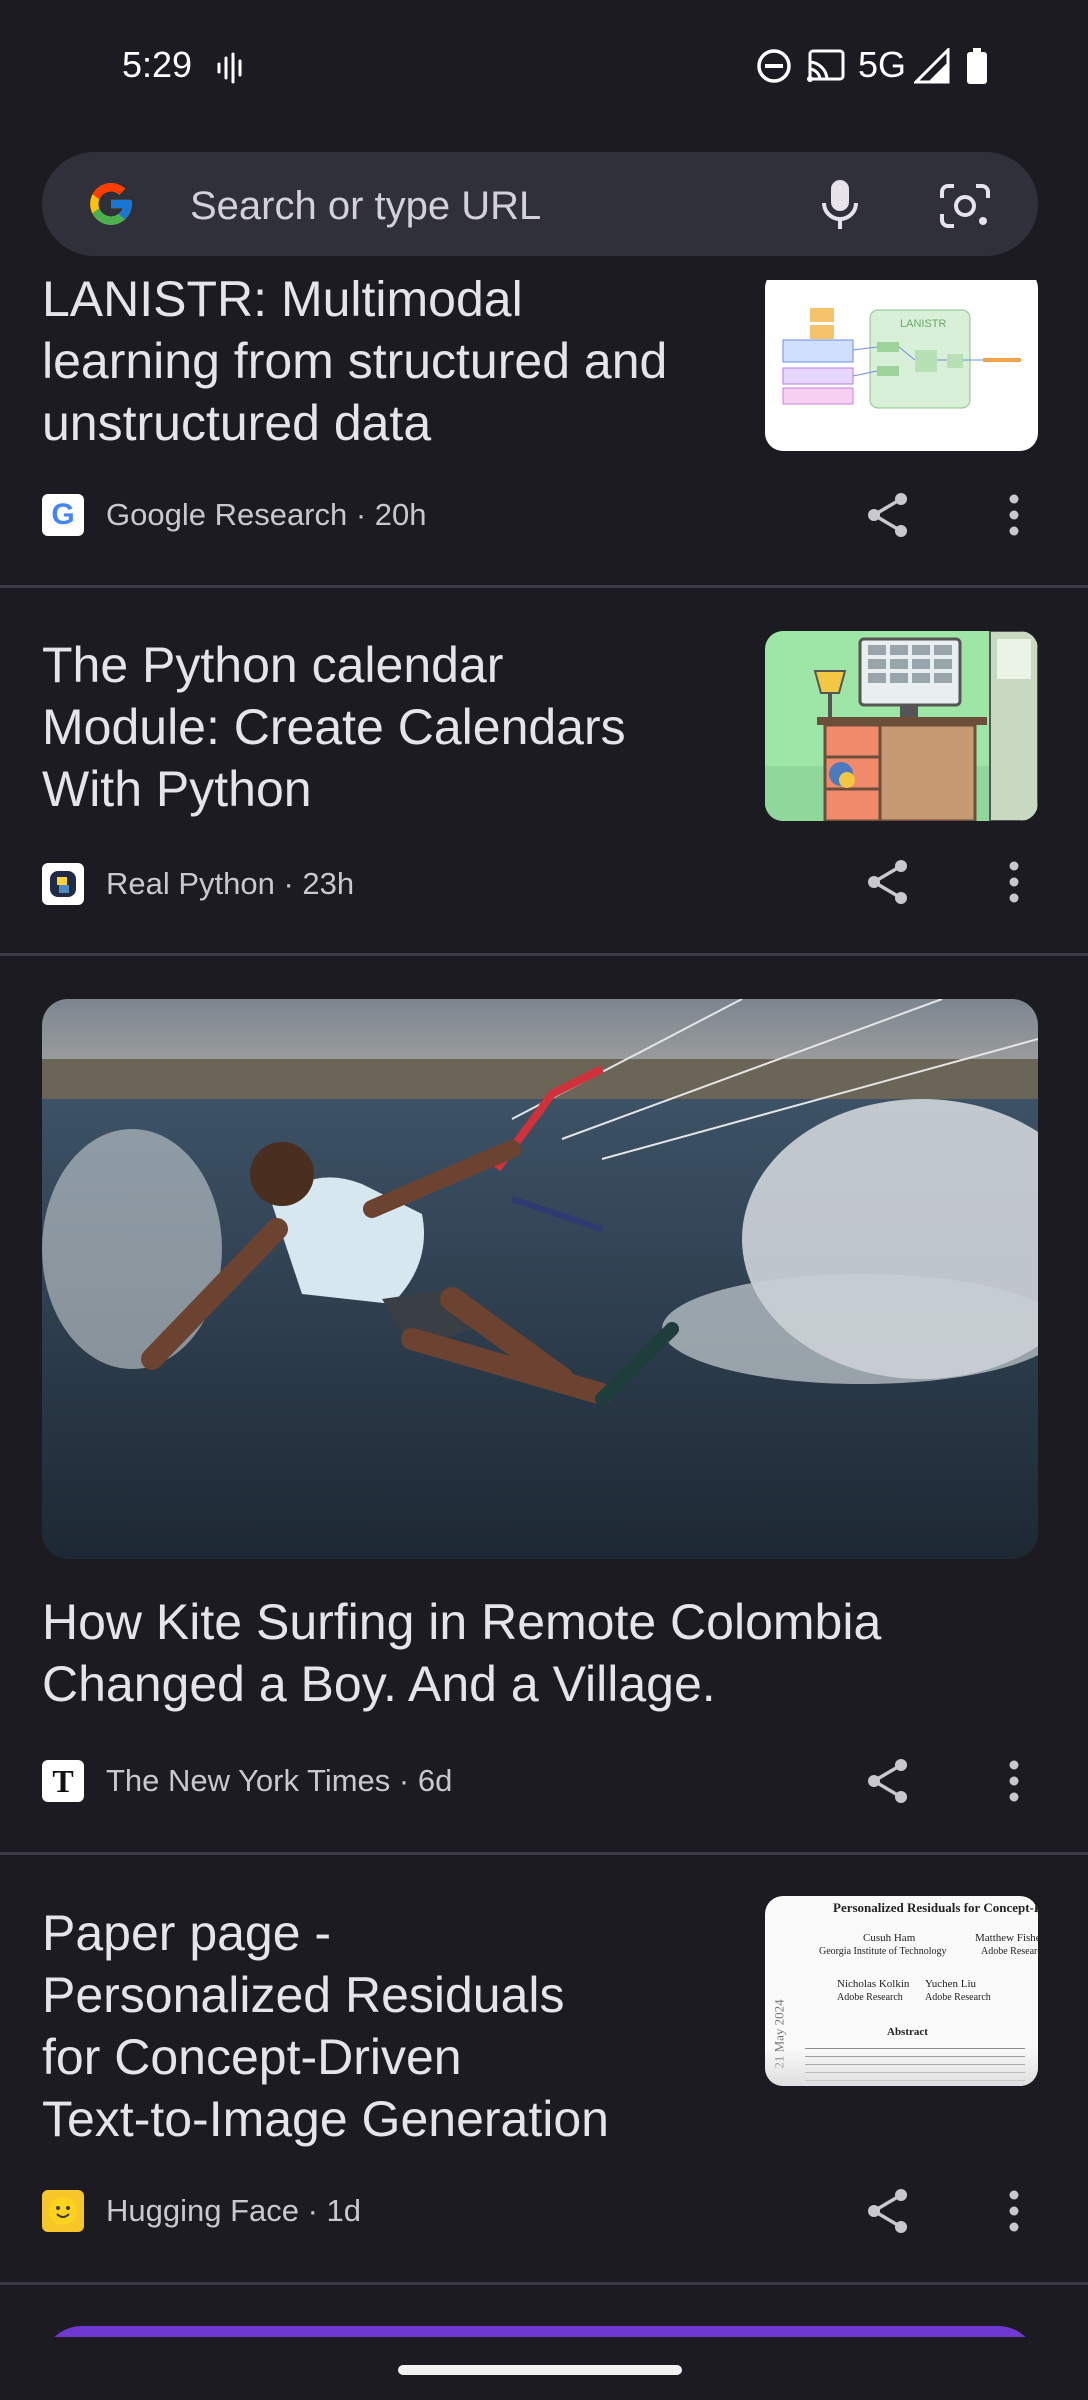 The width and height of the screenshot is (1088, 2400). I want to click on nyt-favicon: T, so click(63, 1781).